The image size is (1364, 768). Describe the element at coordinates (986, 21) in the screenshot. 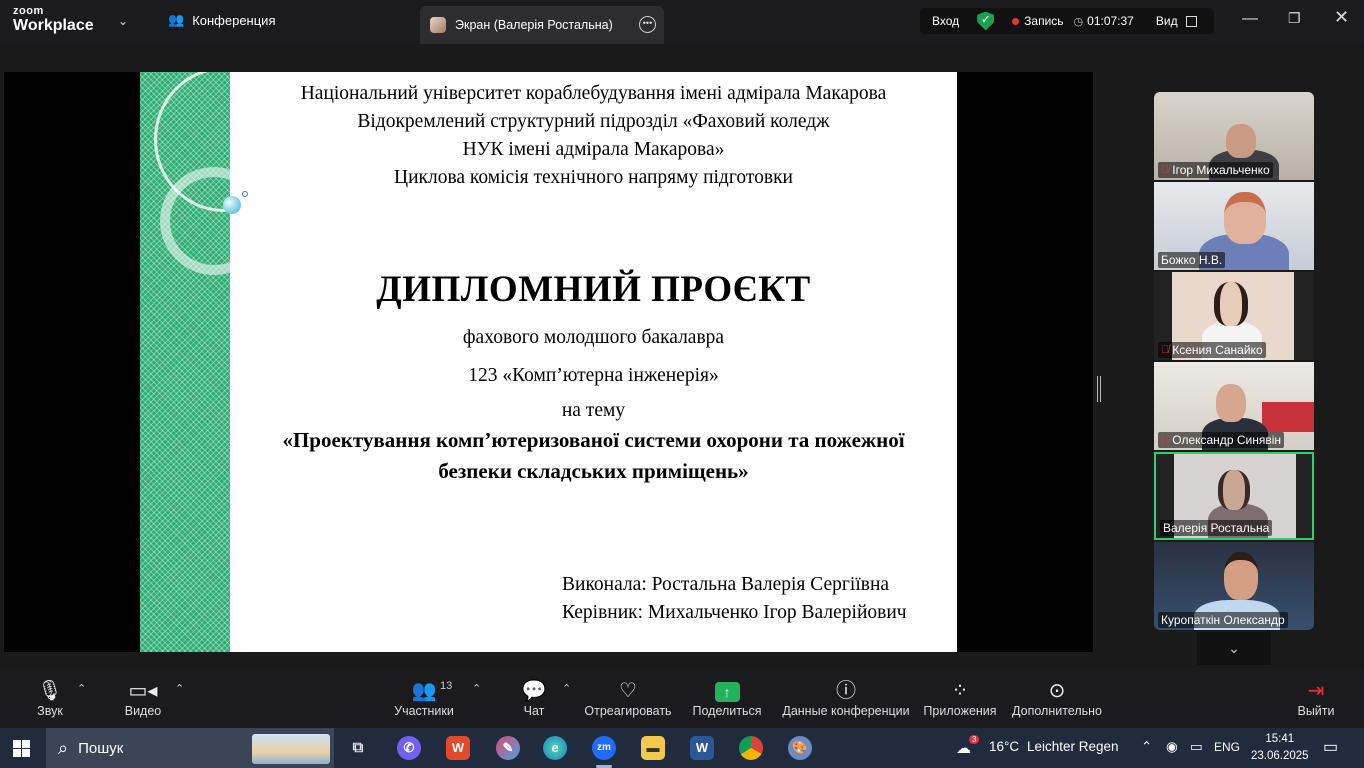

I see `shield-icon` at that location.